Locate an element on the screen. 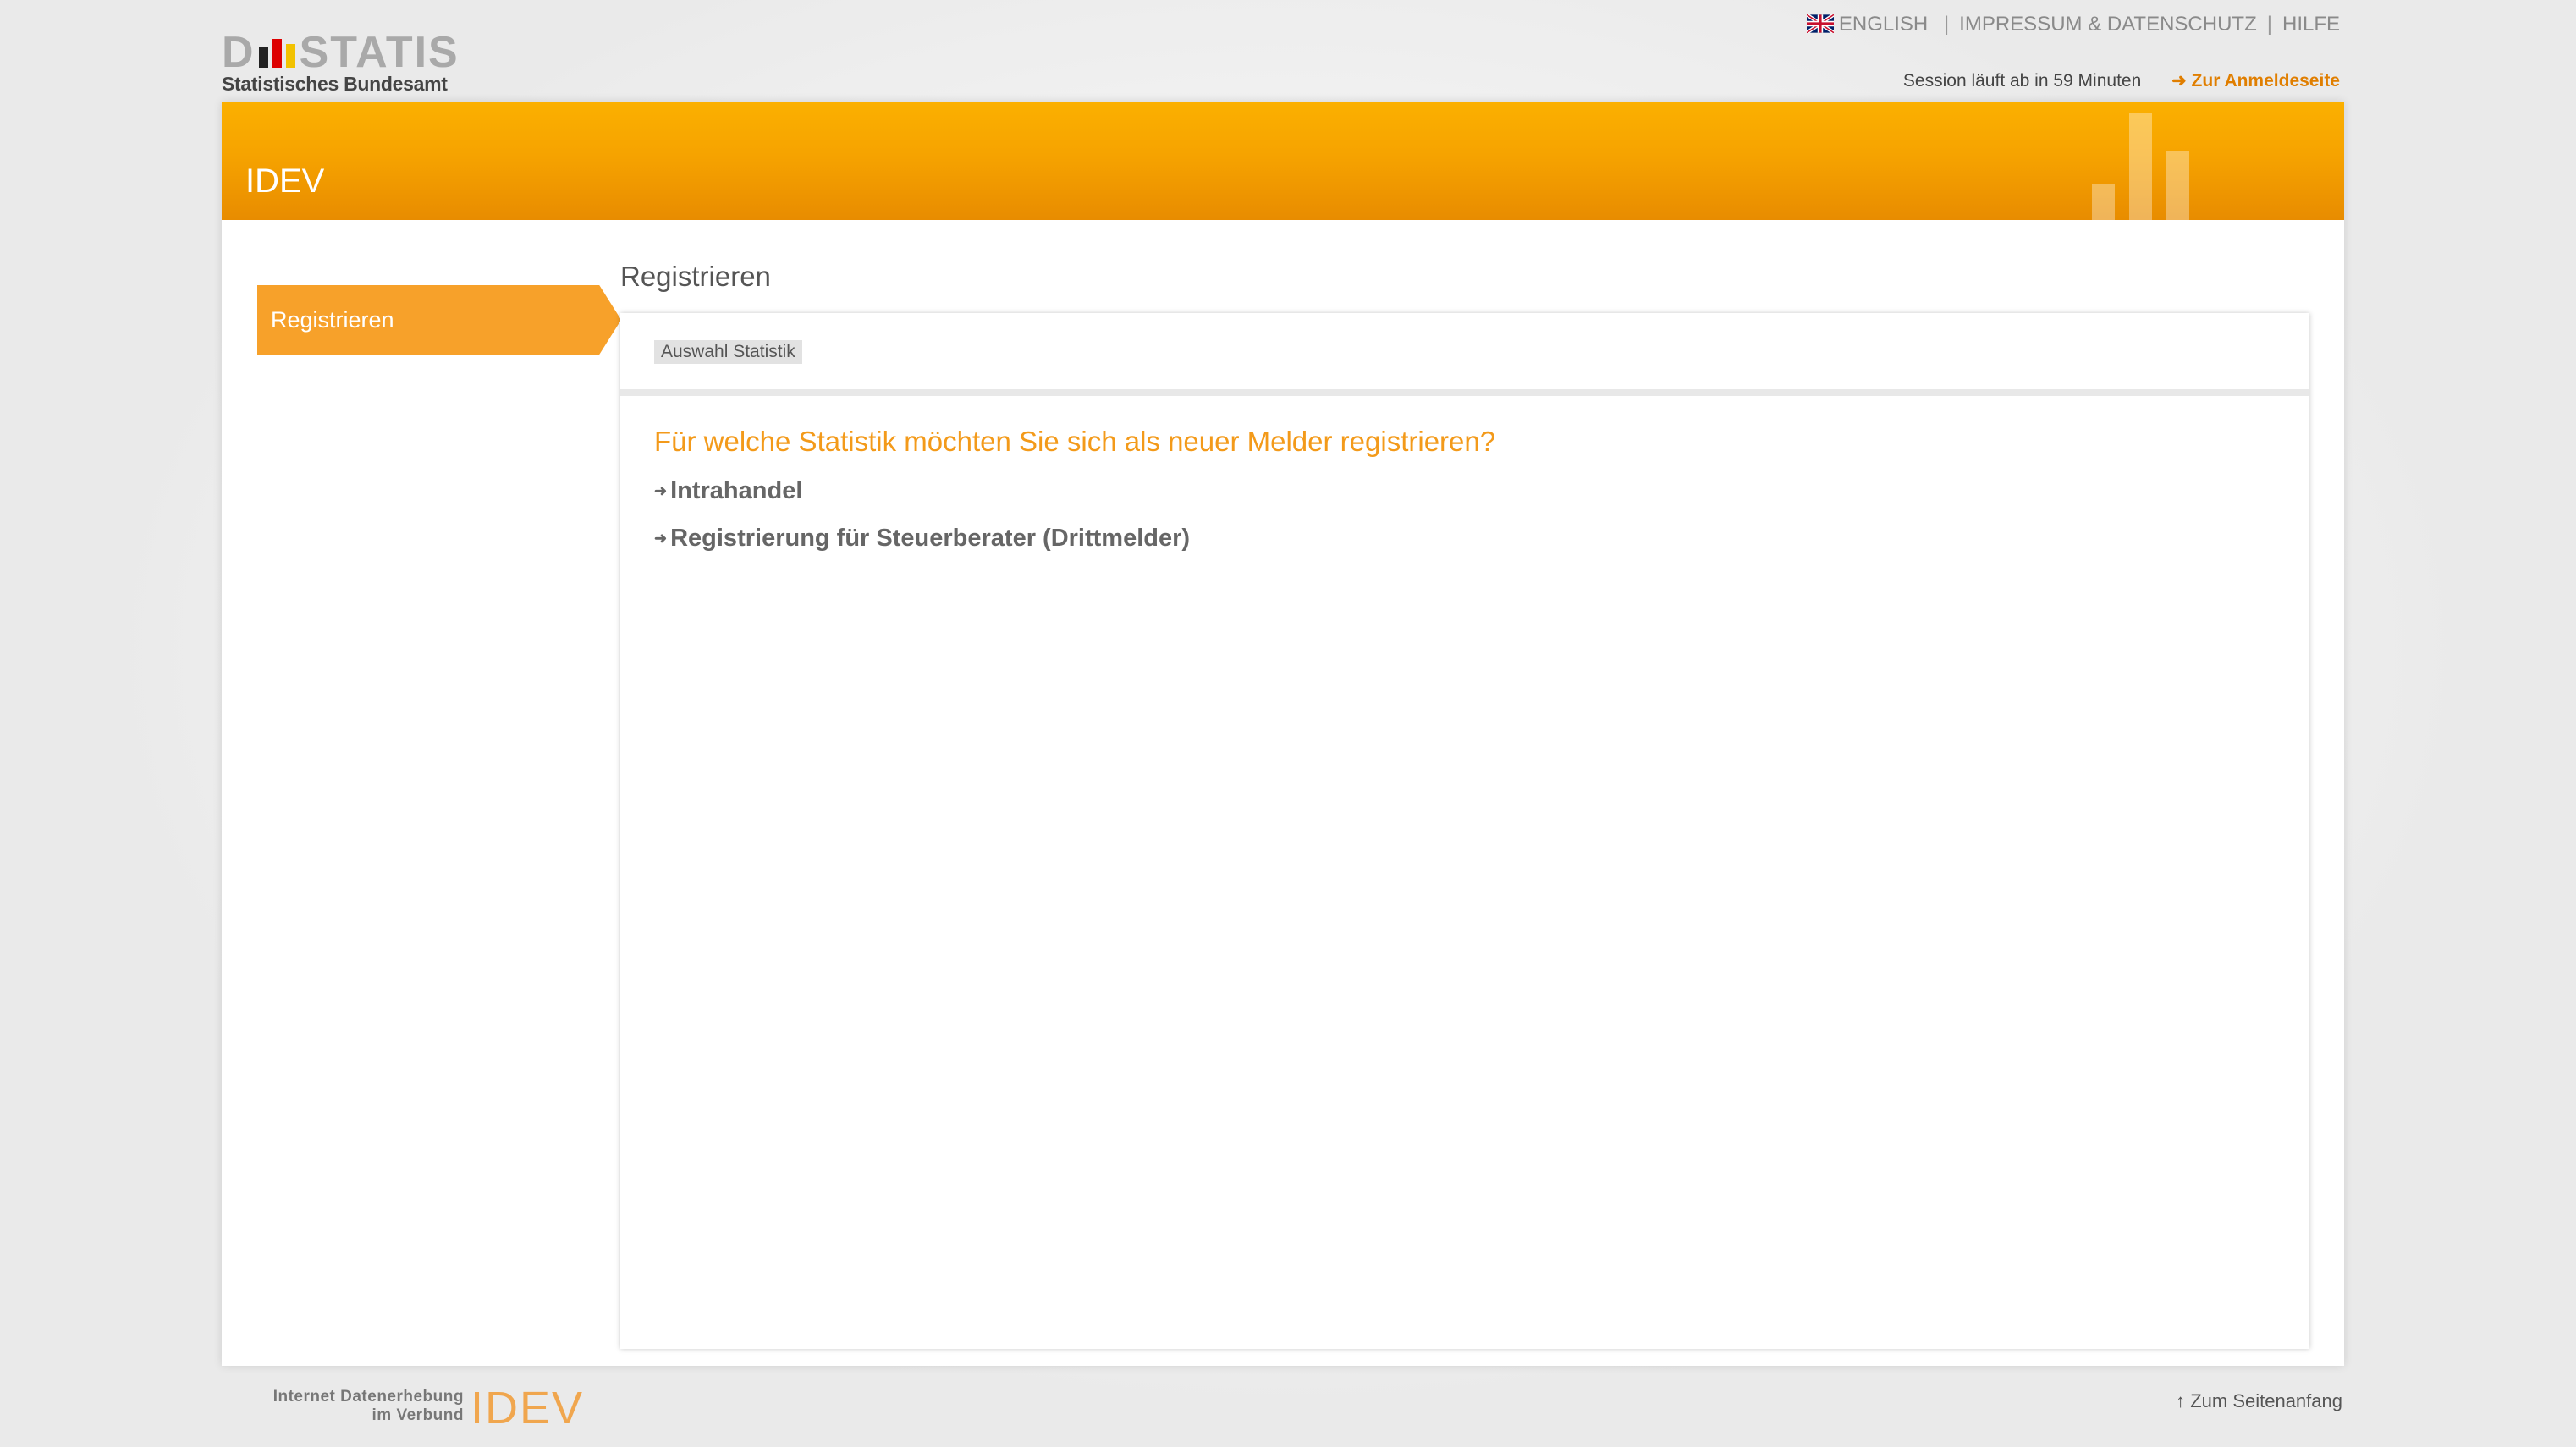  impressum-link: IMPRESSUM & DATENSCHUTZ is located at coordinates (2108, 24).